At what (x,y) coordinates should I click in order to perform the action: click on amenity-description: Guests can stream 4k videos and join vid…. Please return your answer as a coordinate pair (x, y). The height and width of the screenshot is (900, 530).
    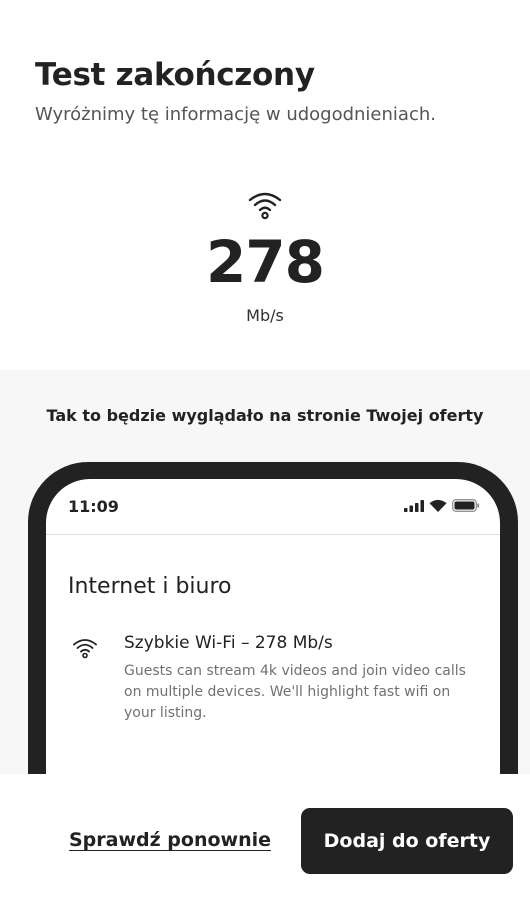
    Looking at the image, I should click on (295, 692).